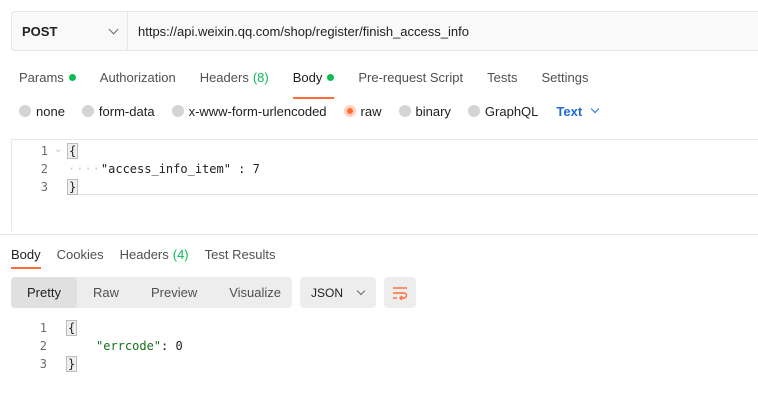 This screenshot has height=413, width=758. Describe the element at coordinates (255, 292) in the screenshot. I see `view-visualize: Visualize` at that location.